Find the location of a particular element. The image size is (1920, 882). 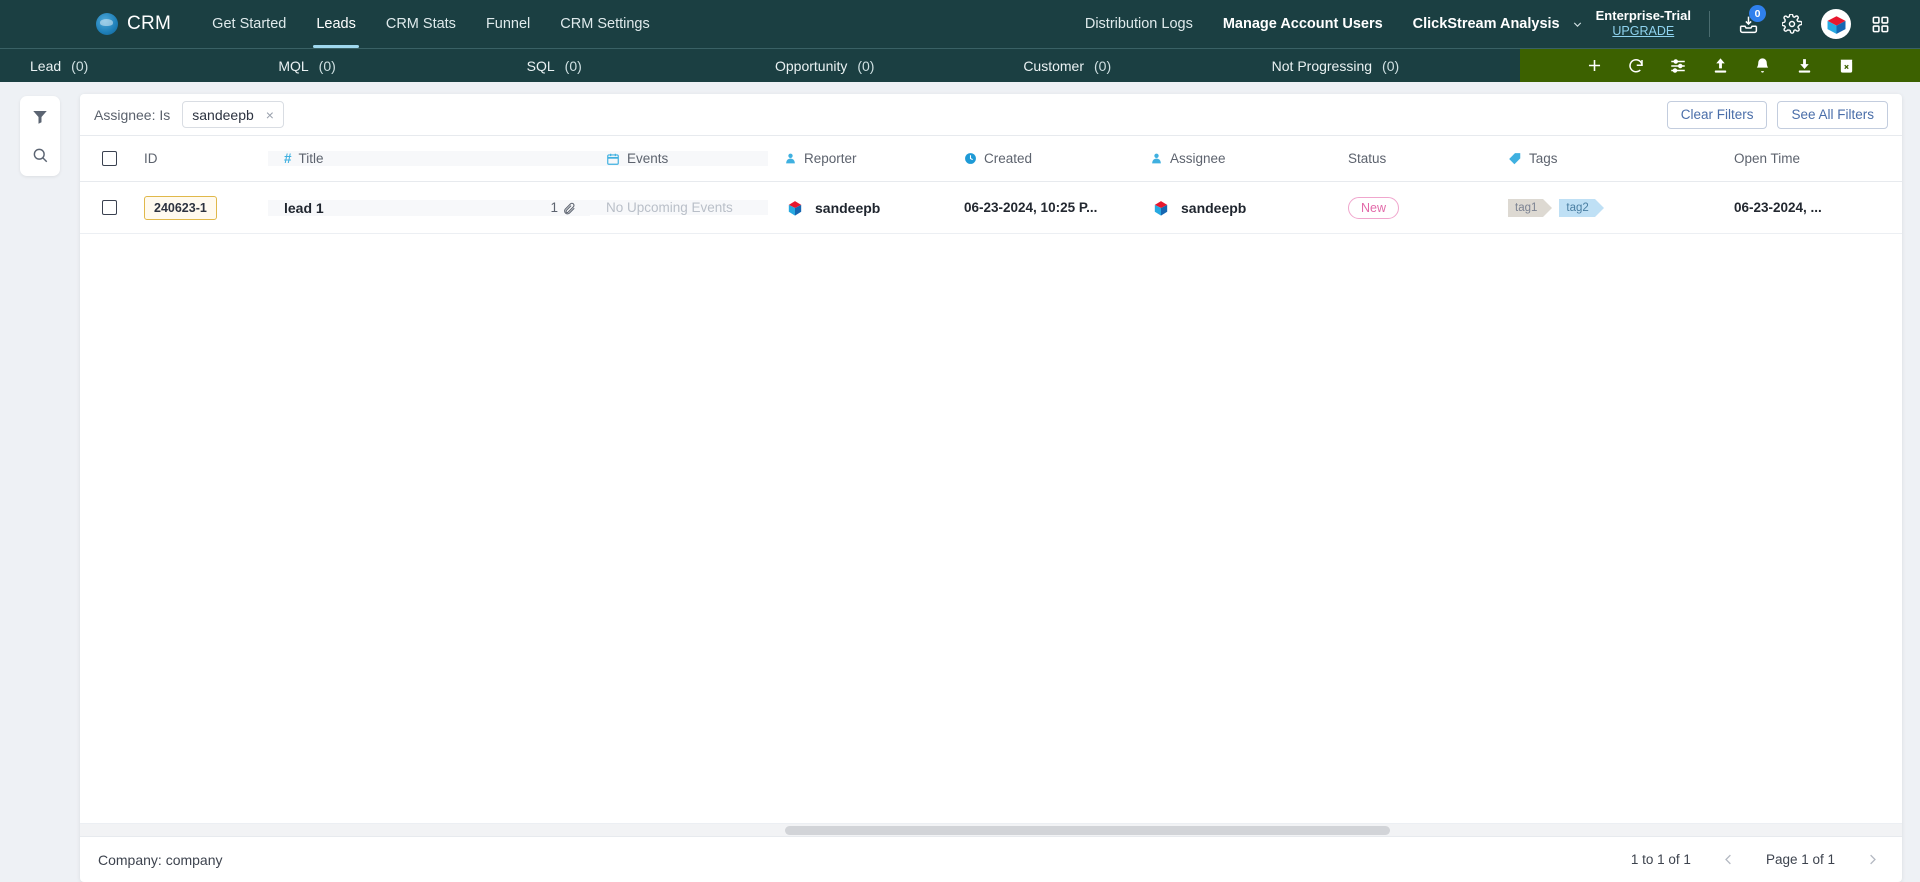

stage-label: Opportunity is located at coordinates (811, 65).